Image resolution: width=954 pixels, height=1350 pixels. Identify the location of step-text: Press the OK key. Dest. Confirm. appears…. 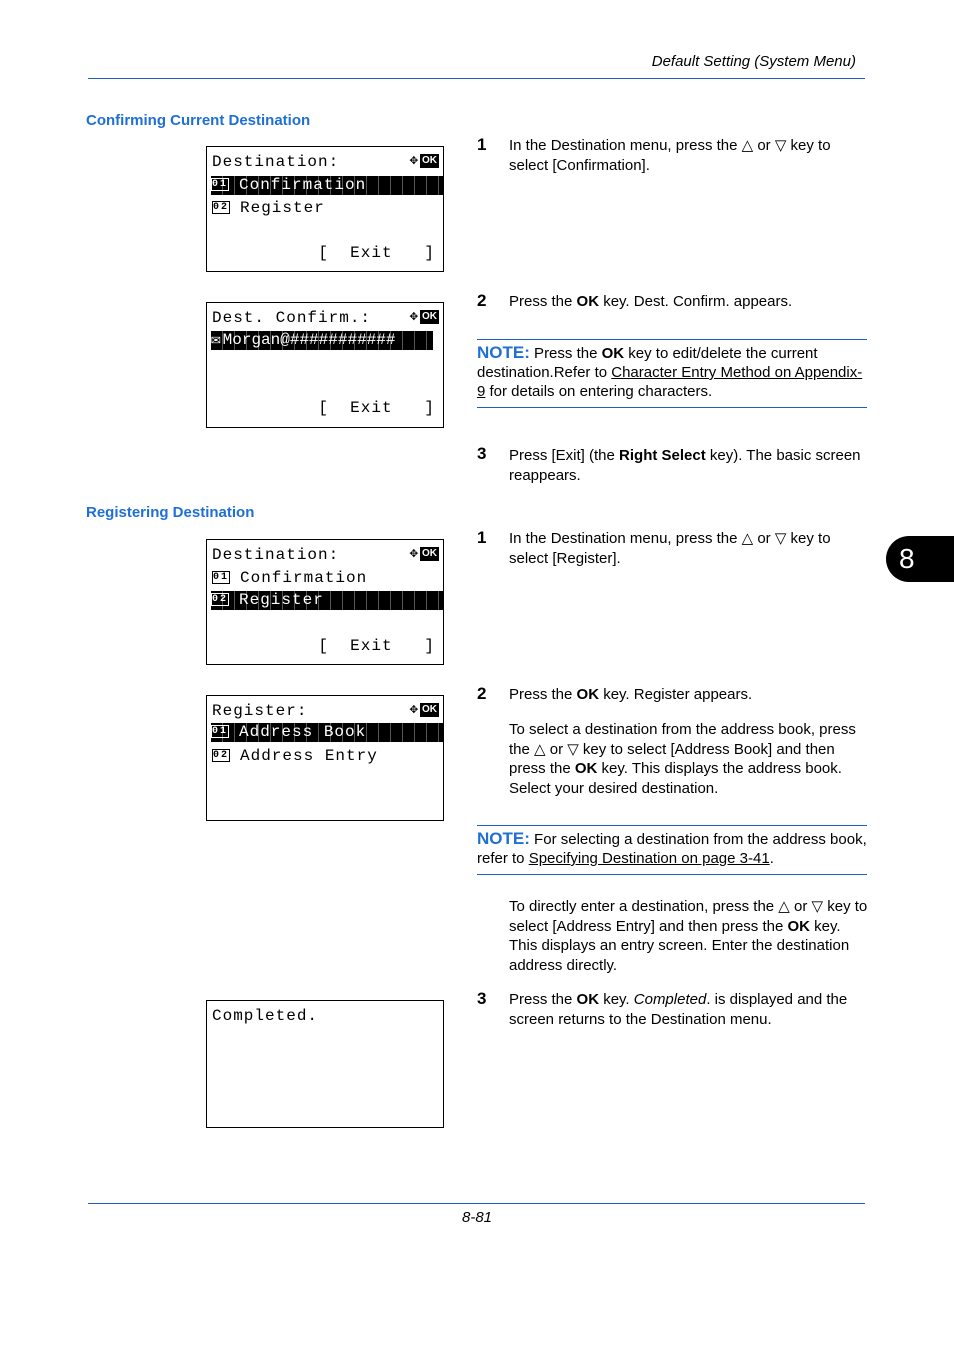
(651, 301).